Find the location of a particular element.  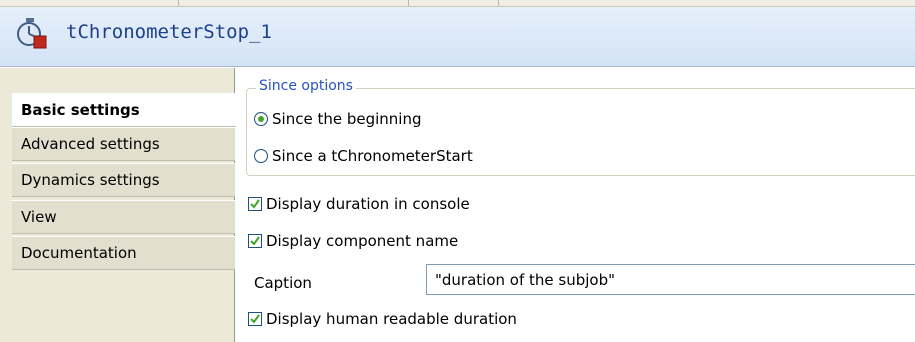

radio-since-beginning: Since the beginning is located at coordinates (337, 119).